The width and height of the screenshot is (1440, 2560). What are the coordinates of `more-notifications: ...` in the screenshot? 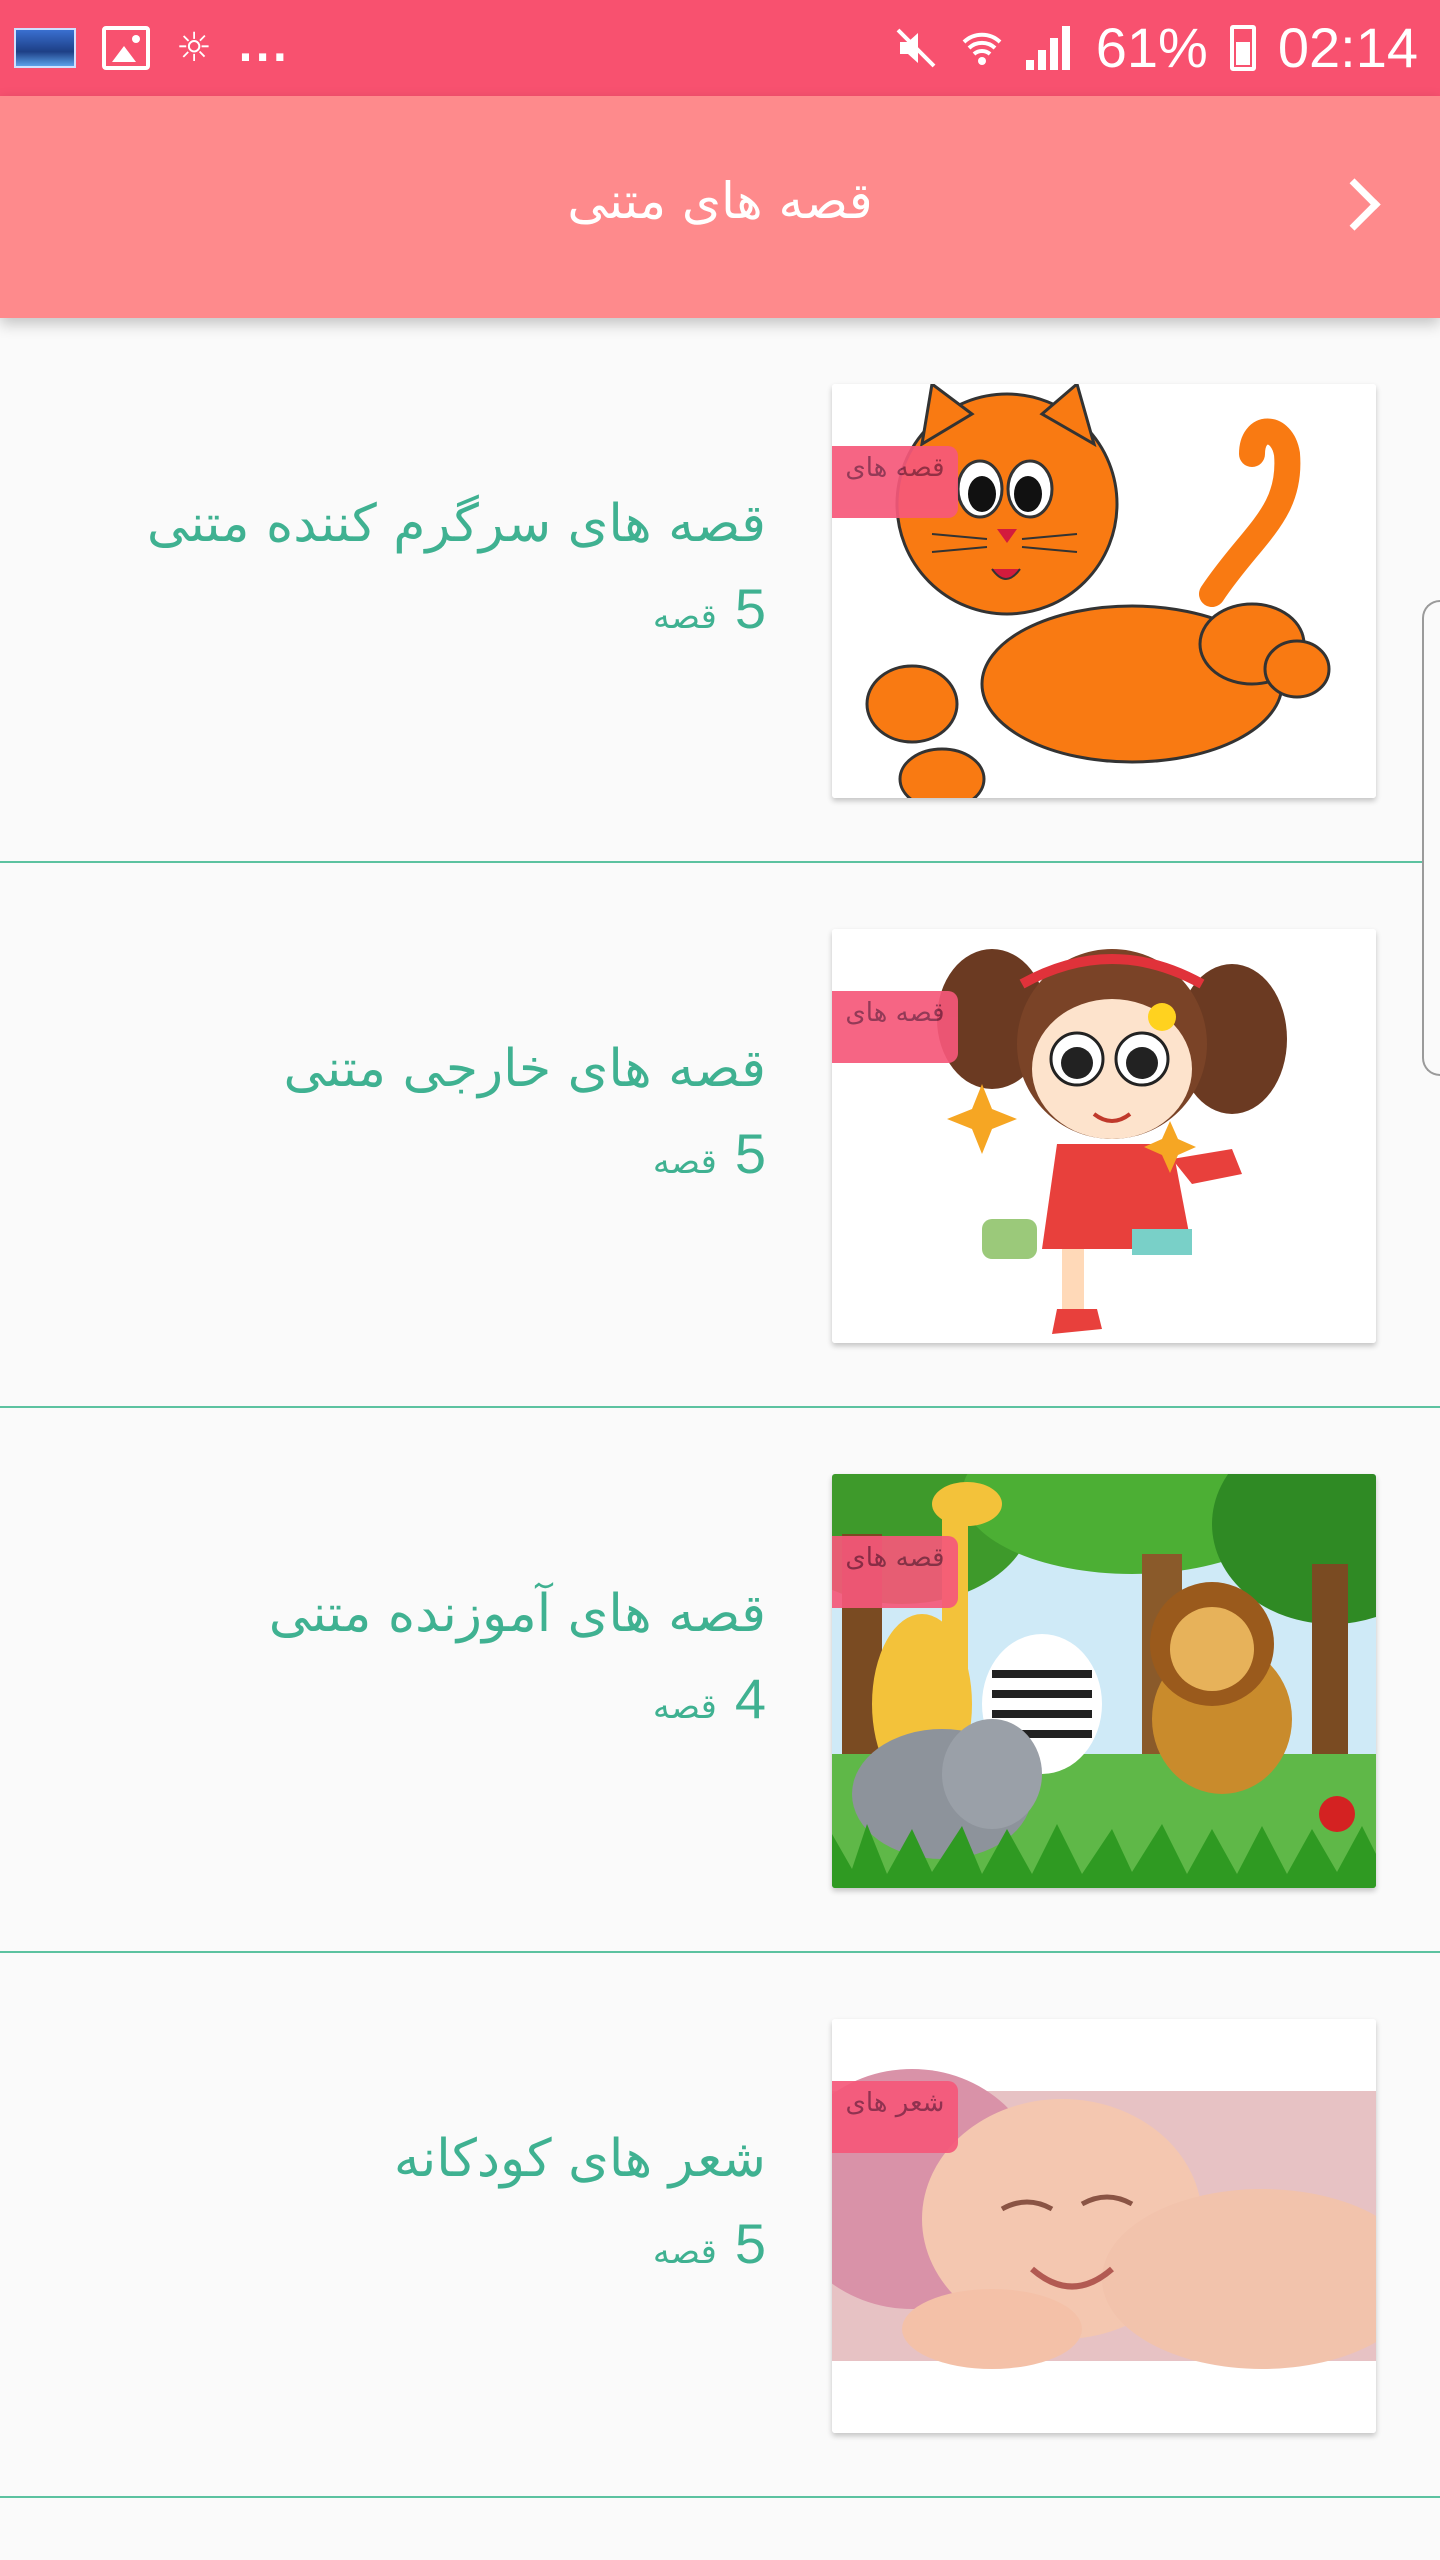 It's located at (263, 48).